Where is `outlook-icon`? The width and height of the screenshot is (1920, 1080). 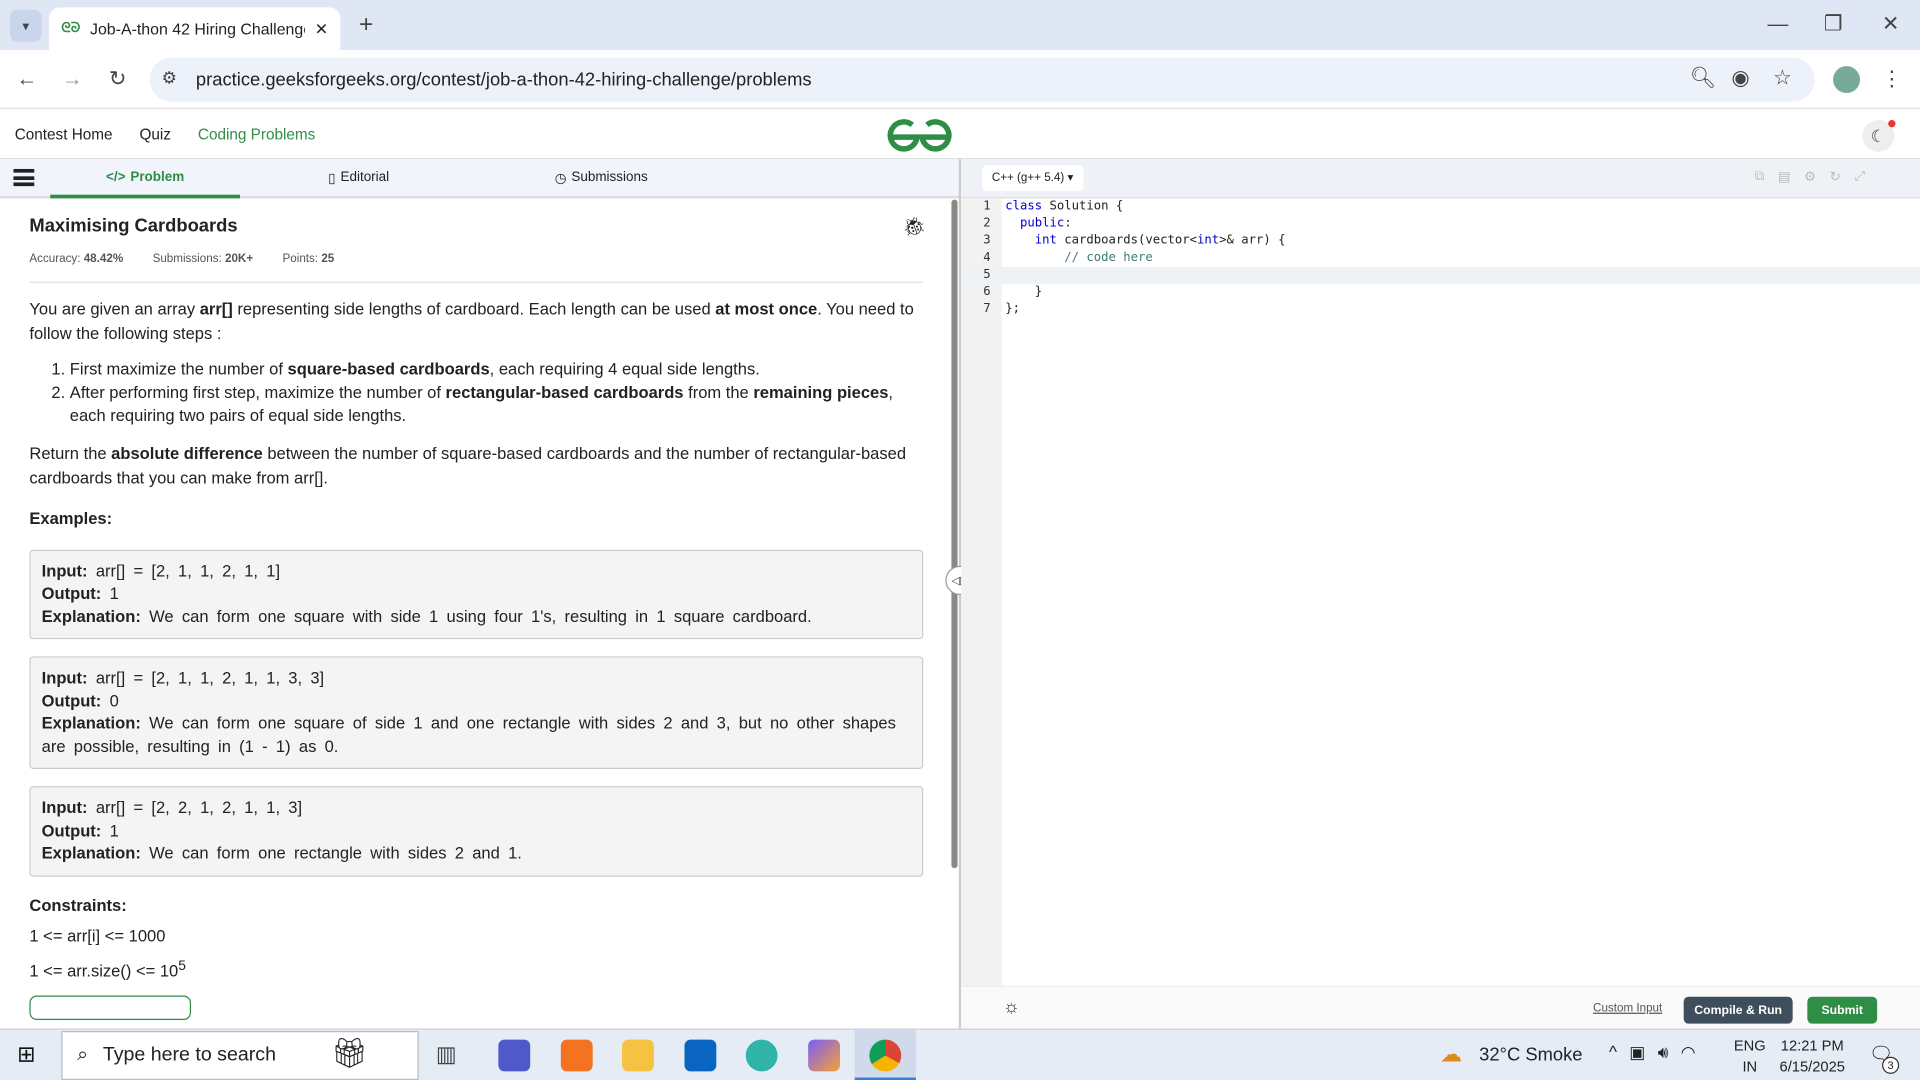
outlook-icon is located at coordinates (700, 1055).